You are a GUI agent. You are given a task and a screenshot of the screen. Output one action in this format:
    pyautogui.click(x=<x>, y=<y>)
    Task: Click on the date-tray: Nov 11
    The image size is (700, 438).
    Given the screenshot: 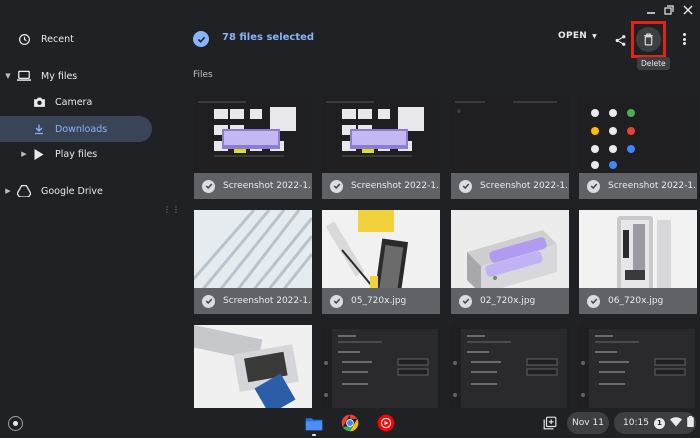 What is the action you would take?
    pyautogui.click(x=588, y=423)
    